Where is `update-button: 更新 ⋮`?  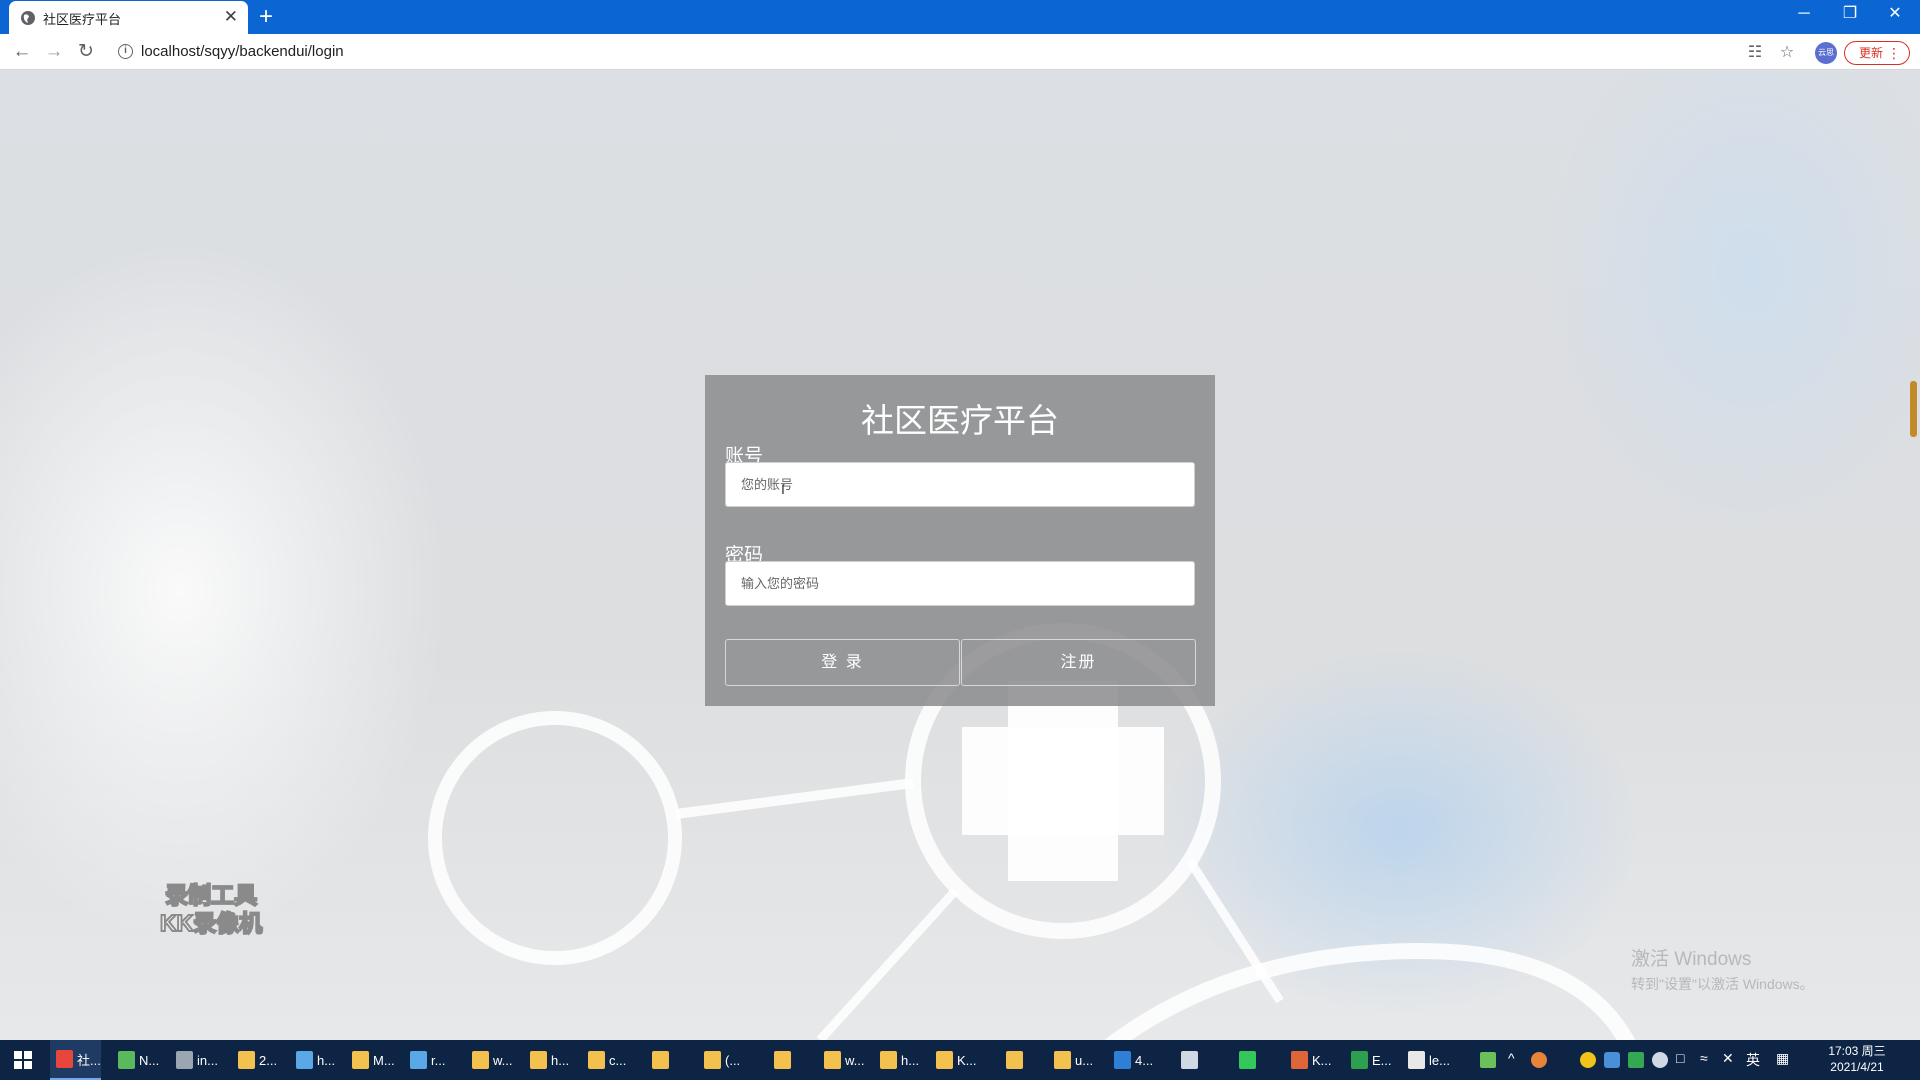
update-button: 更新 ⋮ is located at coordinates (1877, 53).